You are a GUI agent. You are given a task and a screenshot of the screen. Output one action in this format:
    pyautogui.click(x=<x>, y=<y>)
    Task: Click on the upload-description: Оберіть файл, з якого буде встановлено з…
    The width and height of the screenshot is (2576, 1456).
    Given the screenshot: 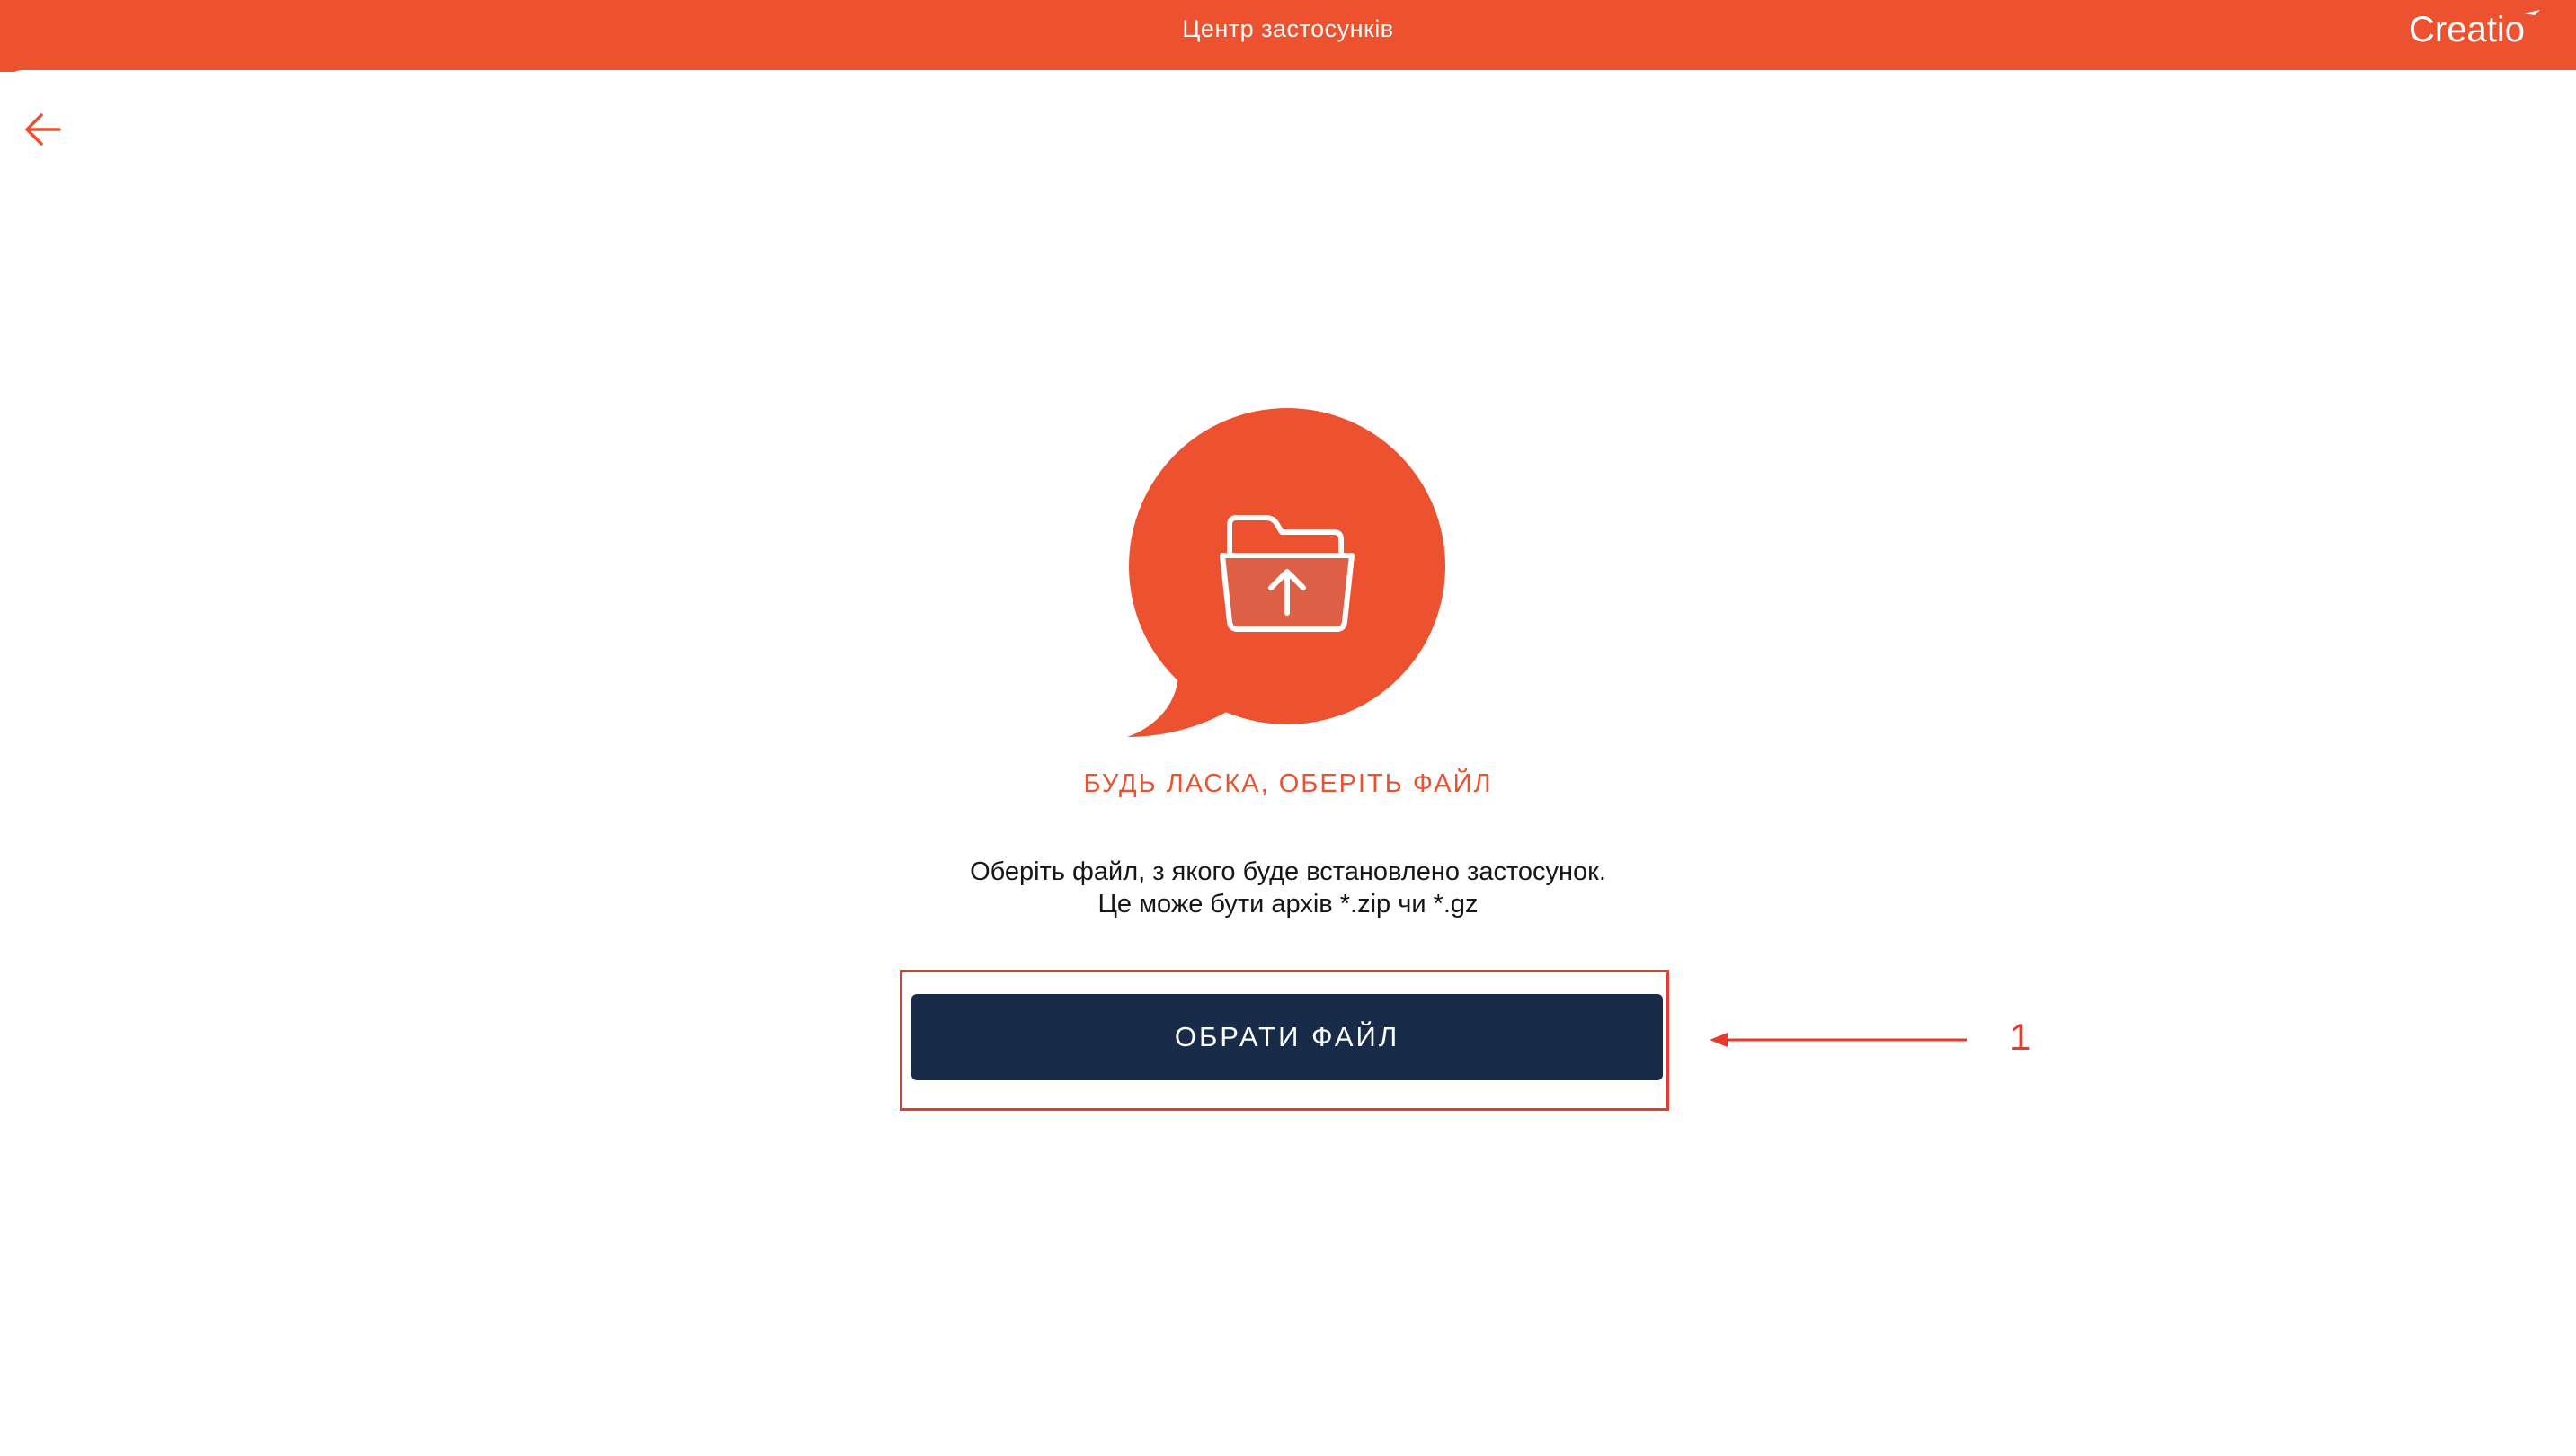 What is the action you would take?
    pyautogui.click(x=1288, y=888)
    